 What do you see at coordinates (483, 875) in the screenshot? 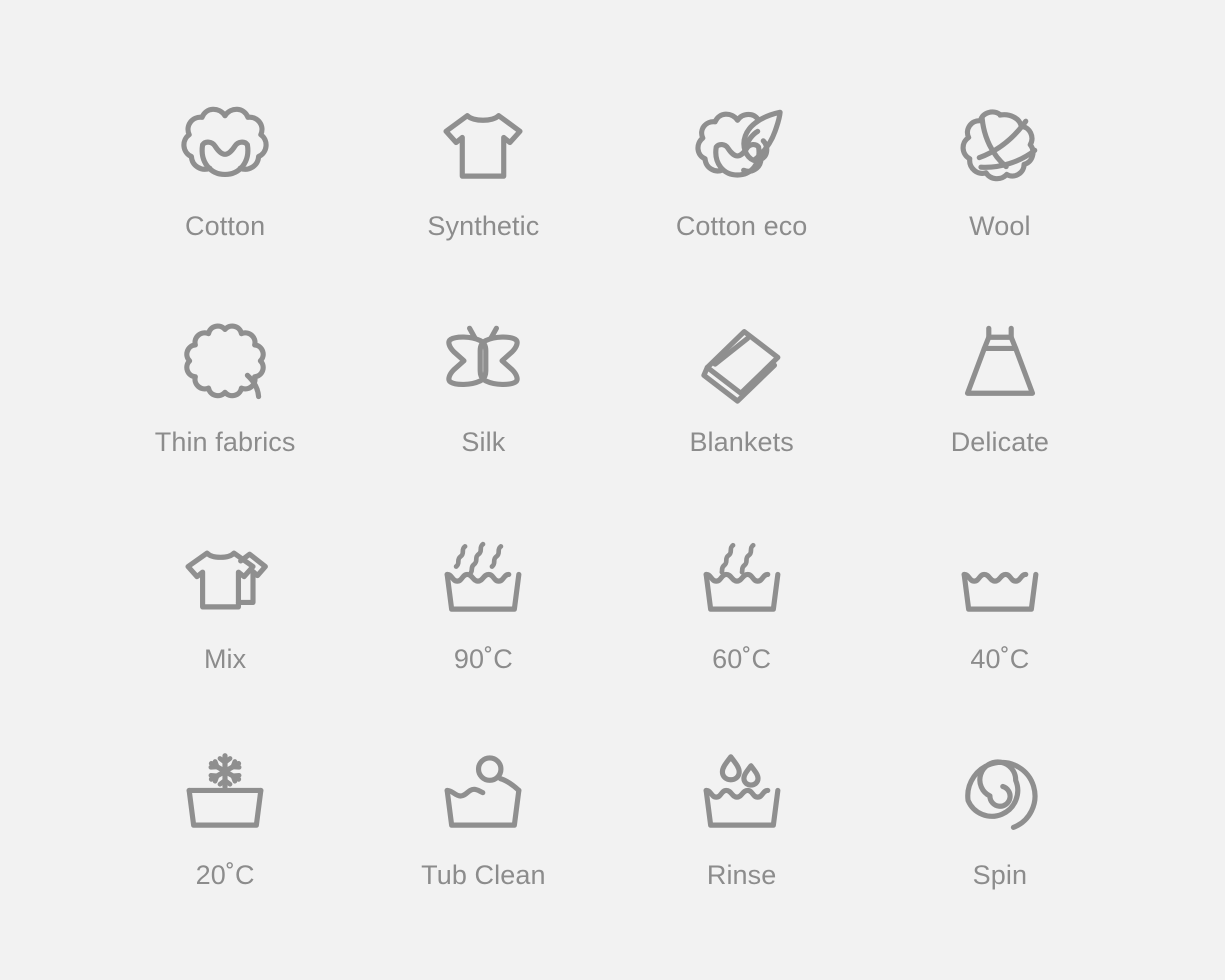
I see `icon-label: Tub Clean` at bounding box center [483, 875].